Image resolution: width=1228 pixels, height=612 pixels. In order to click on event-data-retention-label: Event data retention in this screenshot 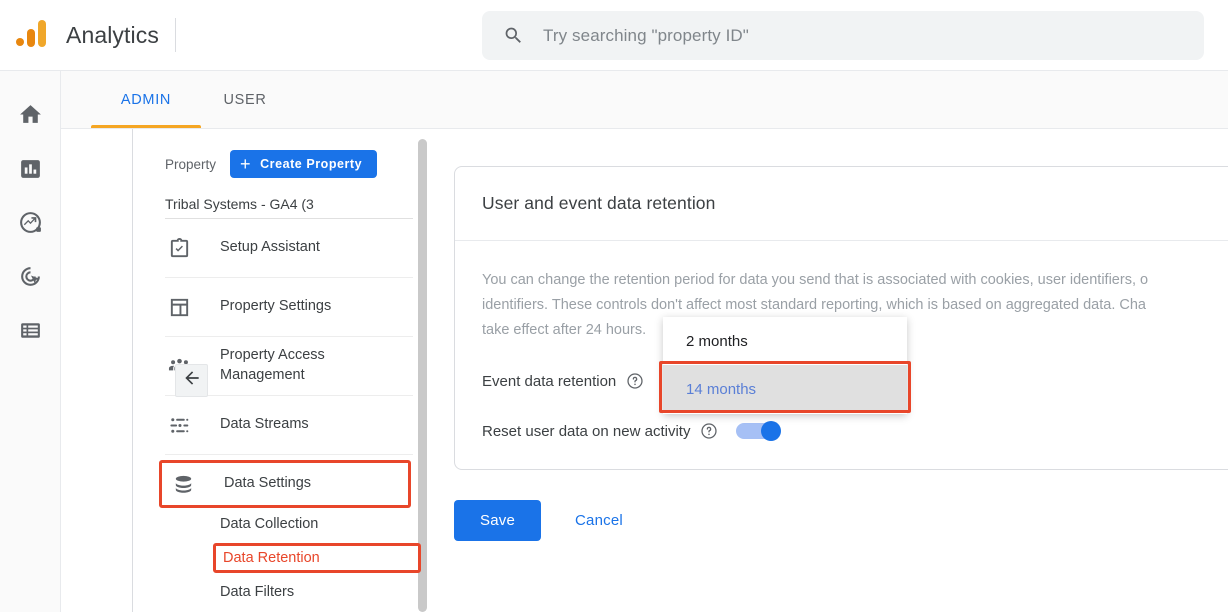, I will do `click(549, 381)`.